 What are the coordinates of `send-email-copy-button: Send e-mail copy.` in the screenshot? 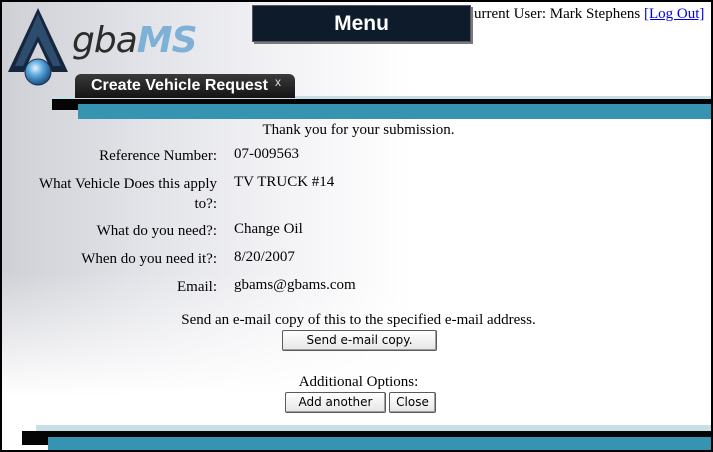 It's located at (359, 340).